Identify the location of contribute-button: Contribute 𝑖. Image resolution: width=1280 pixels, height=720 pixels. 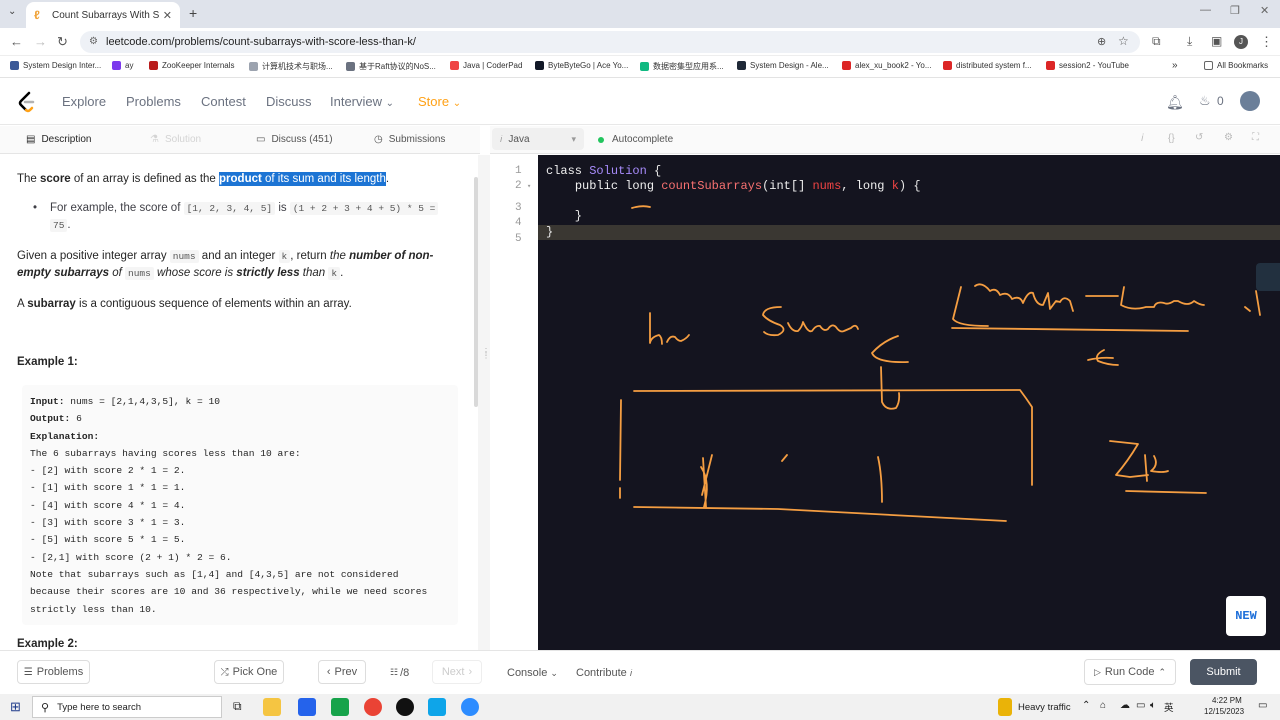
(604, 673).